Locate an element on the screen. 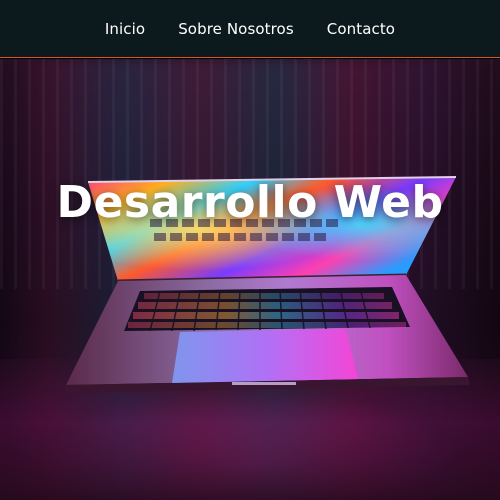 This screenshot has height=500, width=500. nav-link-contacto: Contacto is located at coordinates (361, 29).